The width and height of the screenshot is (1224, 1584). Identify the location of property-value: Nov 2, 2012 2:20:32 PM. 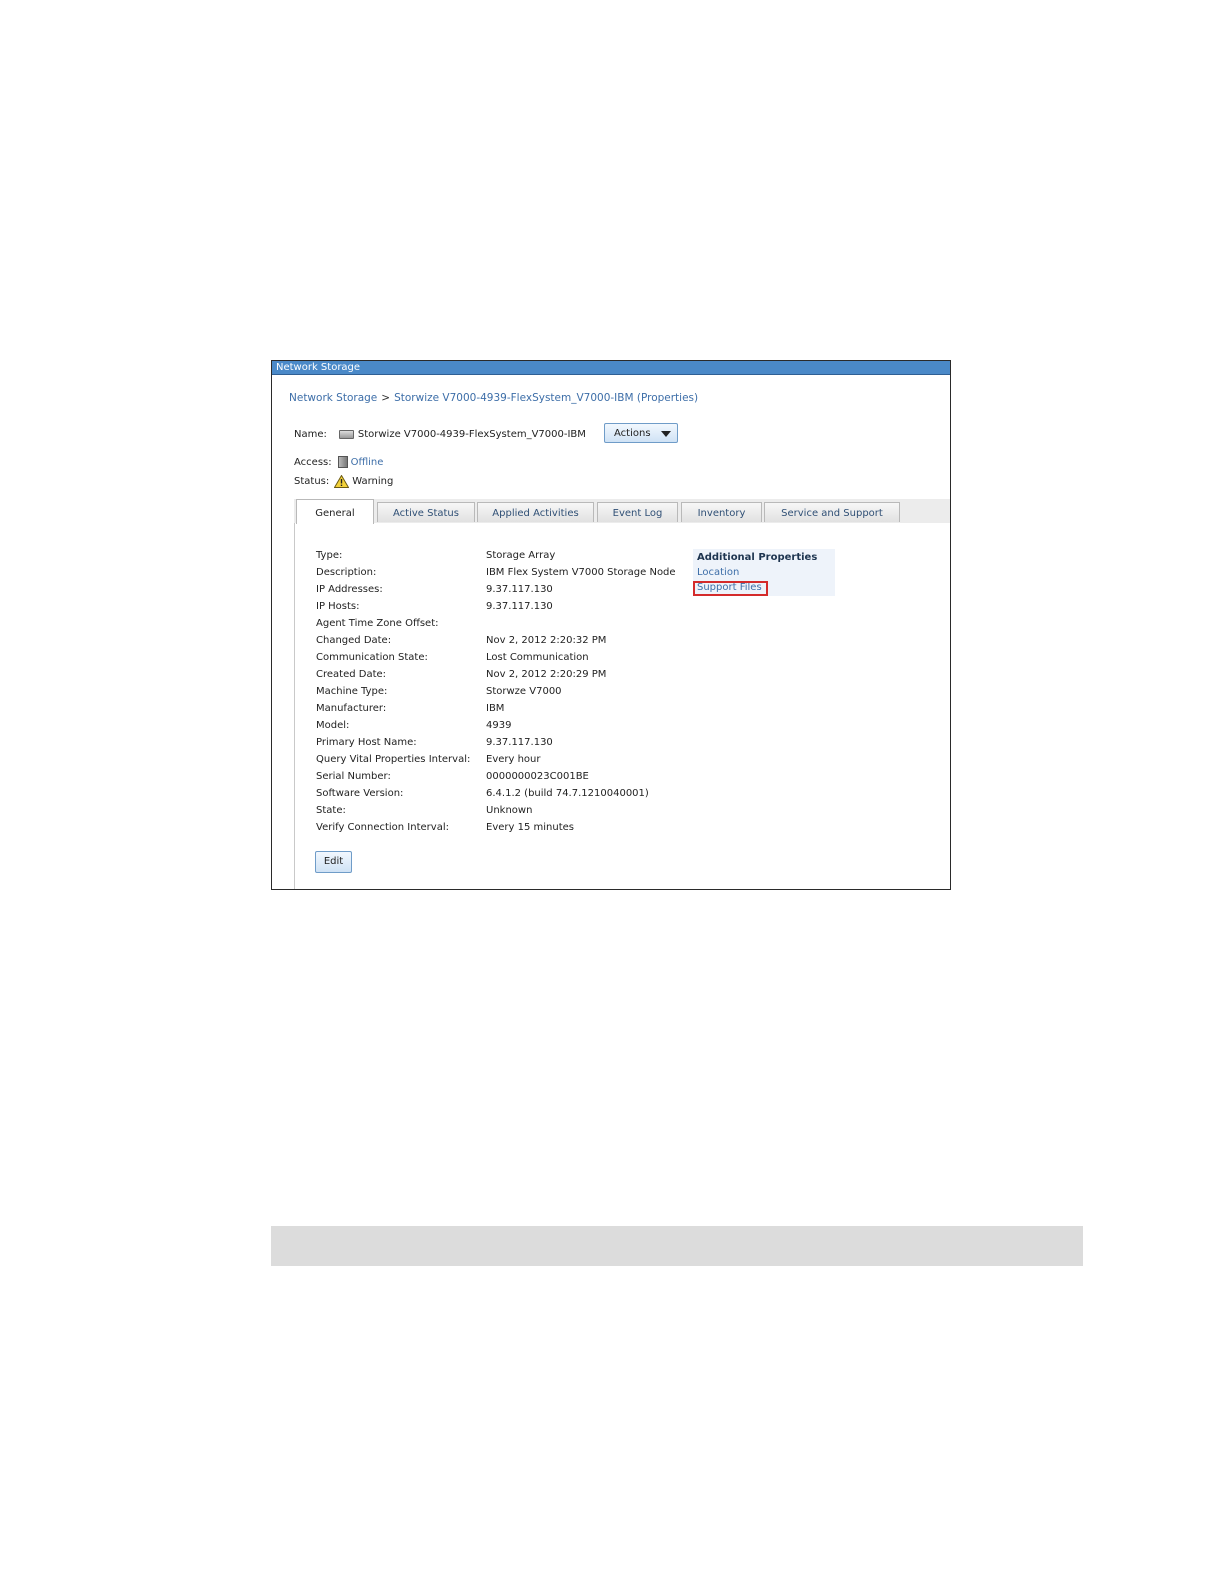
(546, 640).